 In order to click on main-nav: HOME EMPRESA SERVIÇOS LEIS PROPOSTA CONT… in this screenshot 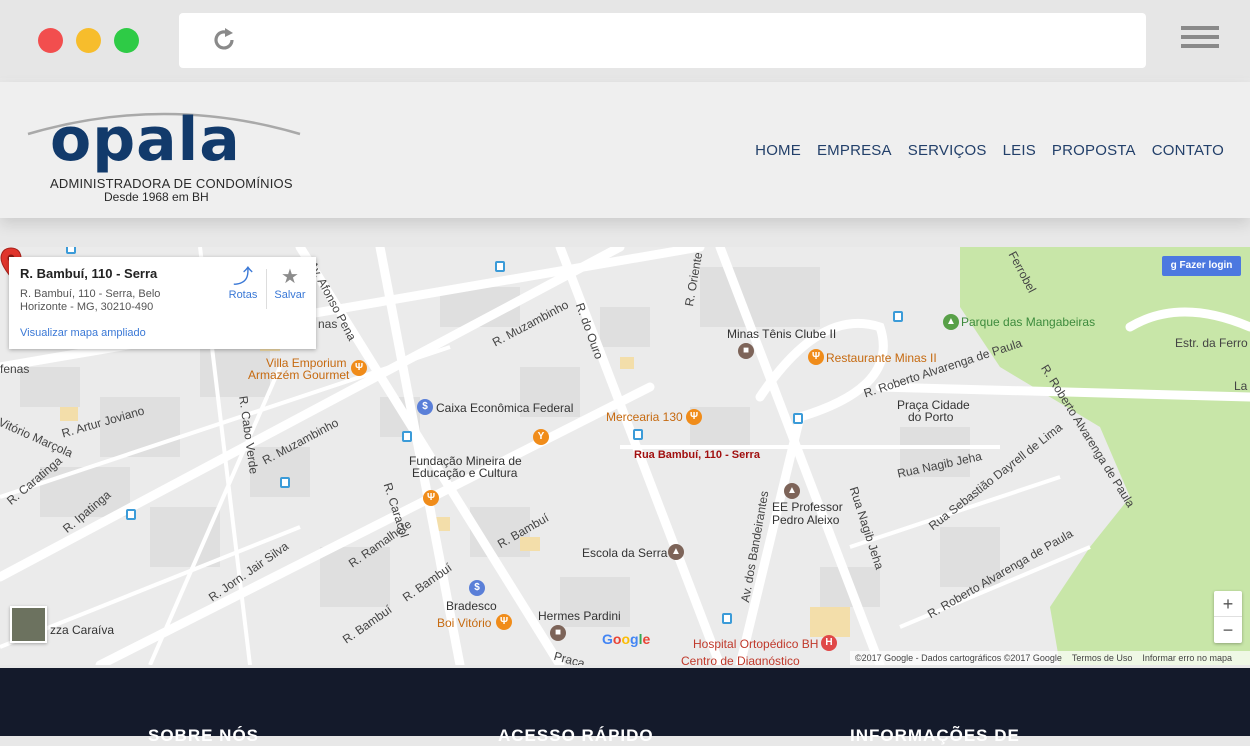, I will do `click(989, 150)`.